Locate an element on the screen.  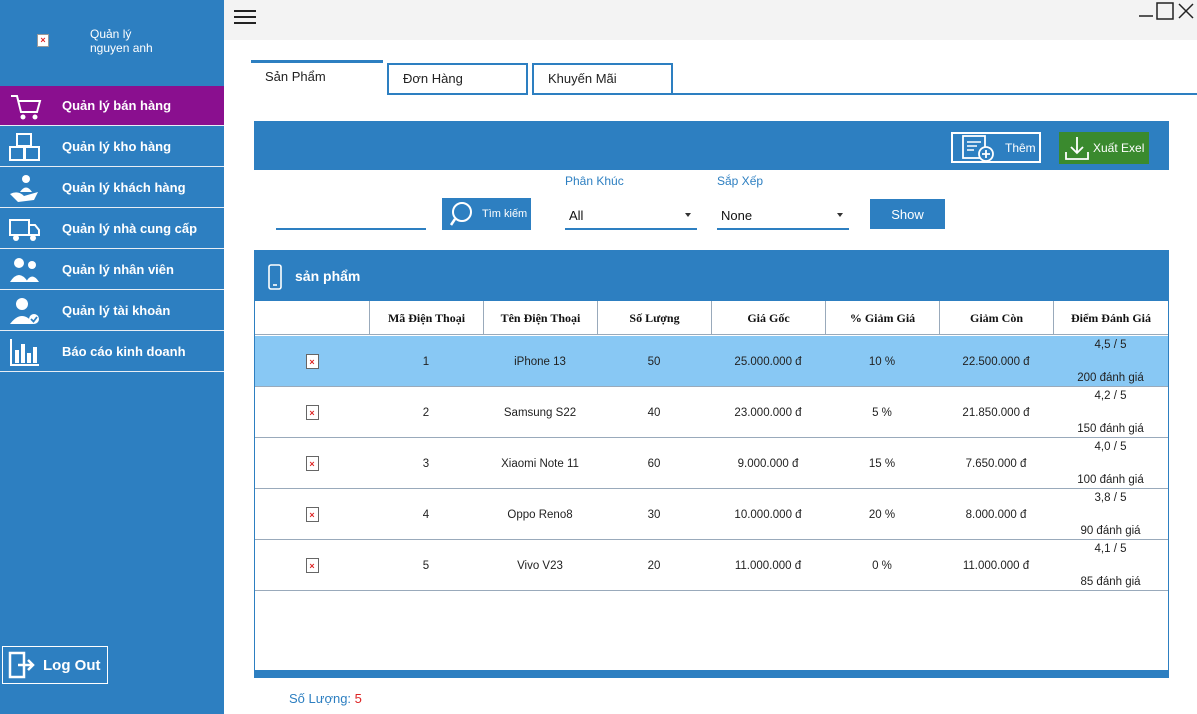
rating-reviews: 90 đánh giá is located at coordinates (1110, 531).